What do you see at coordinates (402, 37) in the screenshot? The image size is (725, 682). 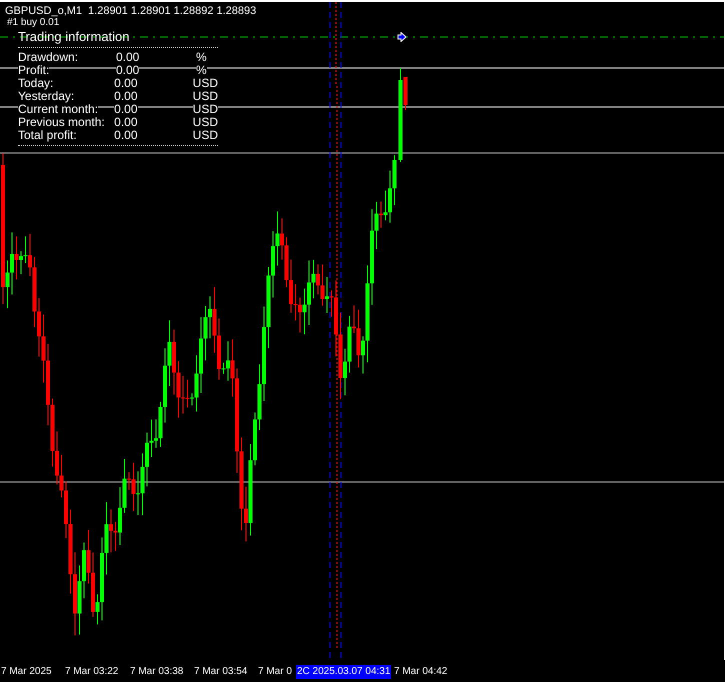 I see `arrow-icon` at bounding box center [402, 37].